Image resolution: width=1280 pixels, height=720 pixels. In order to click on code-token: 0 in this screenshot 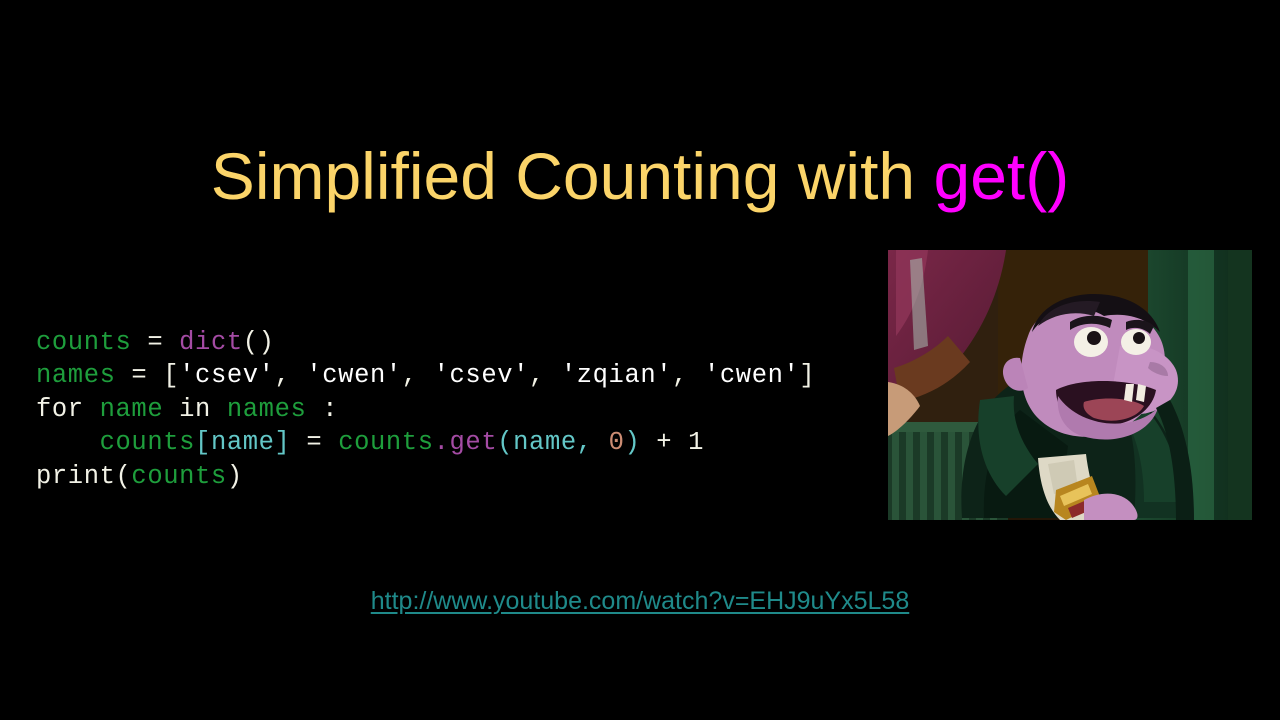, I will do `click(616, 443)`.